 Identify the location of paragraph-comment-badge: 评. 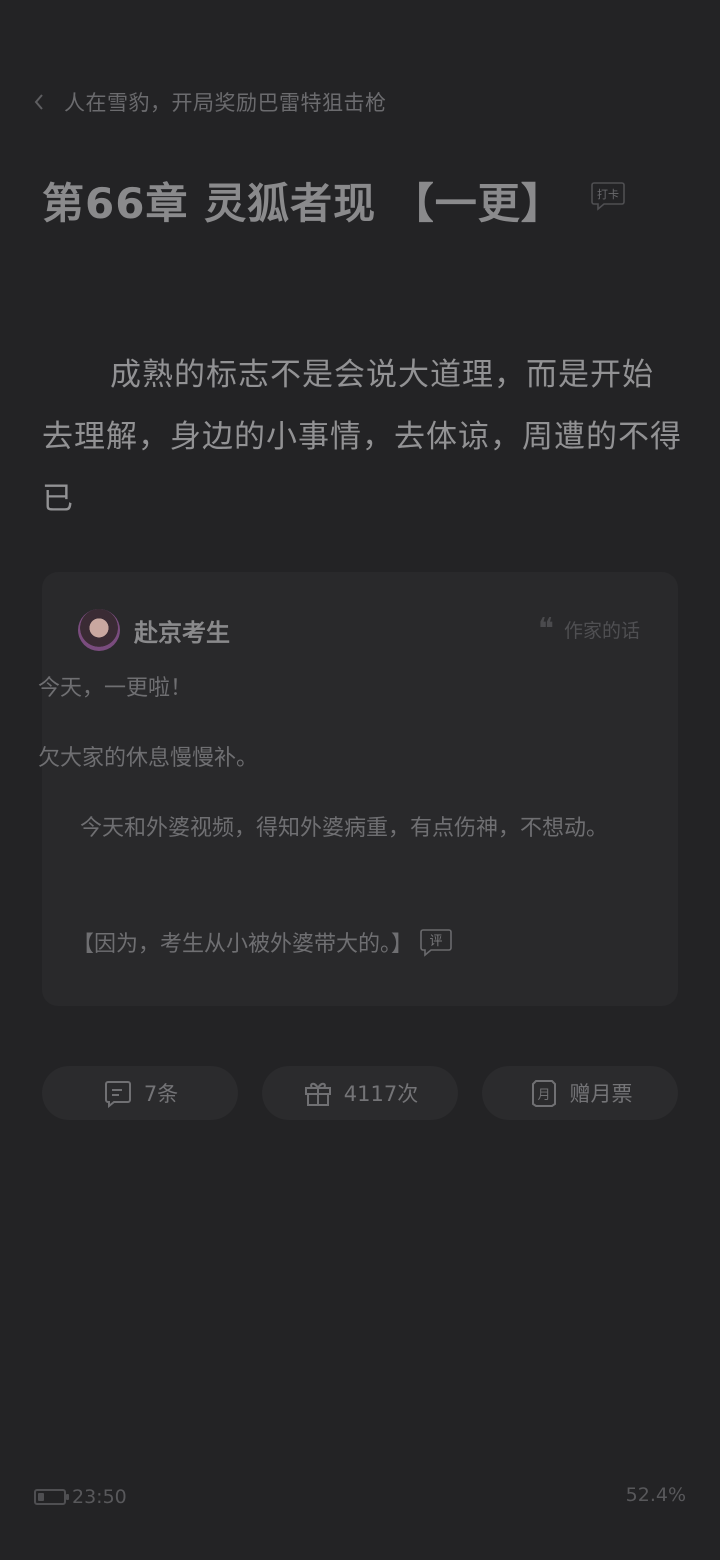
(435, 942).